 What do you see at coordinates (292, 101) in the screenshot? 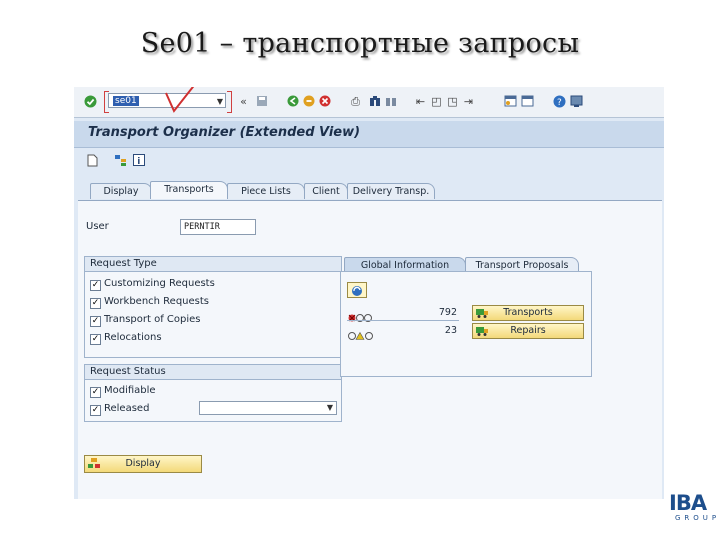
I see `back-icon` at bounding box center [292, 101].